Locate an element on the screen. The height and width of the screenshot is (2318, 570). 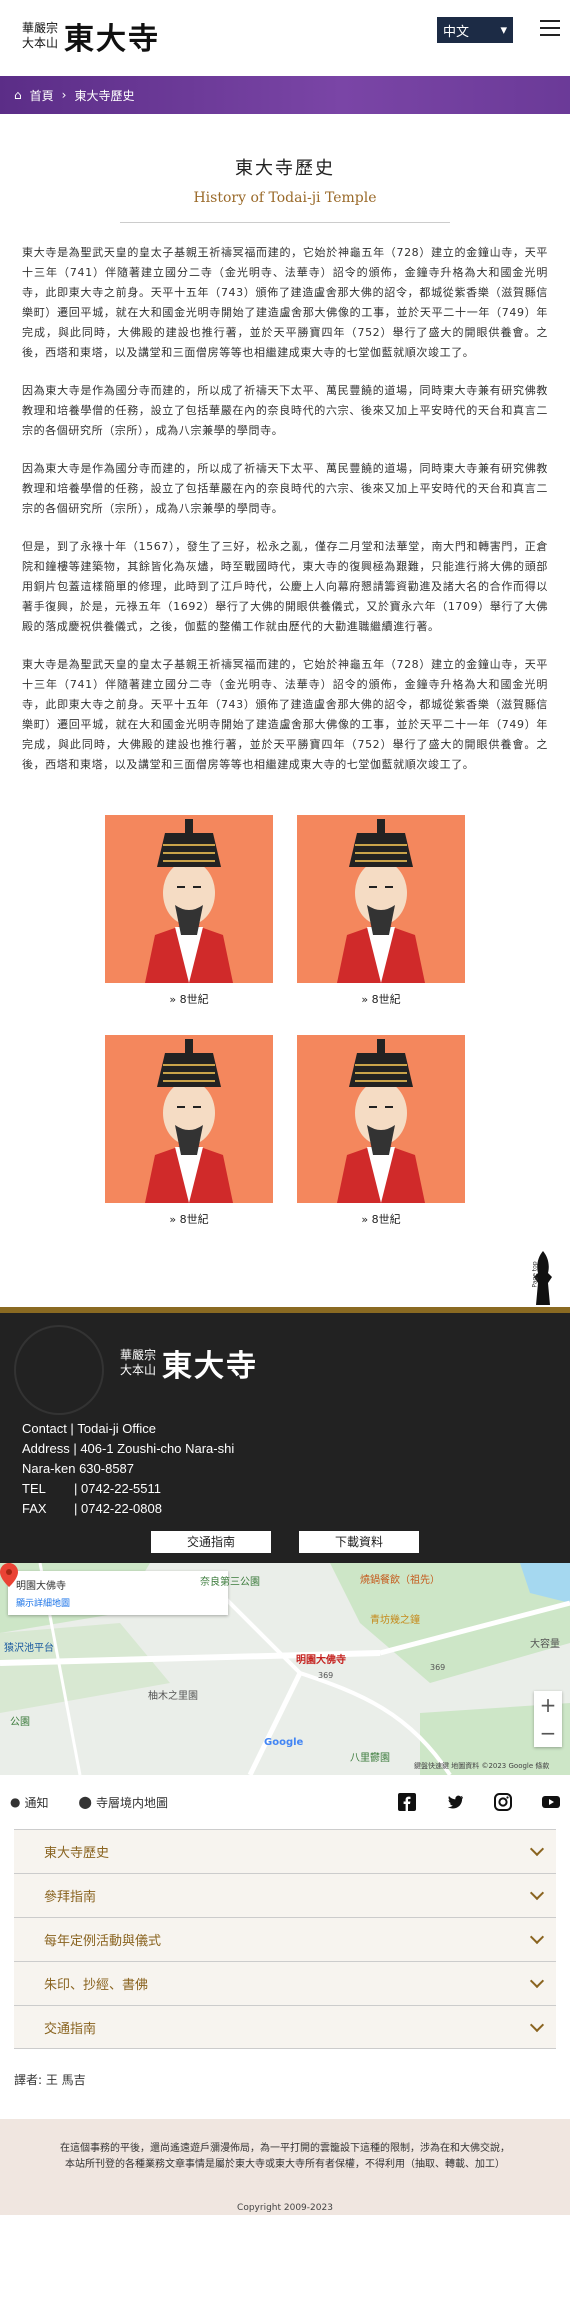
map-place-name: 明園大佛寺 is located at coordinates (41, 1586).